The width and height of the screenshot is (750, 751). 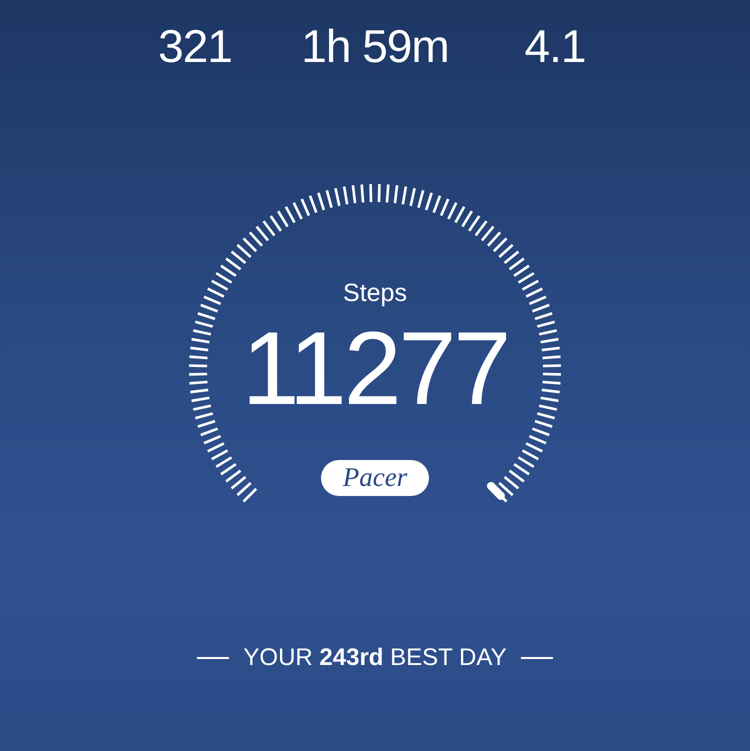 I want to click on stat-value: 4.1, so click(x=555, y=47).